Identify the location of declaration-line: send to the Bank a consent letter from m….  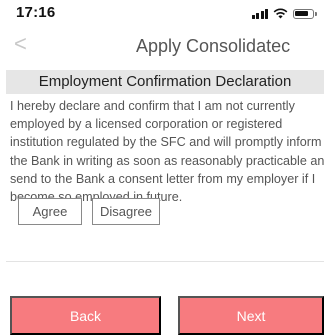
(163, 178).